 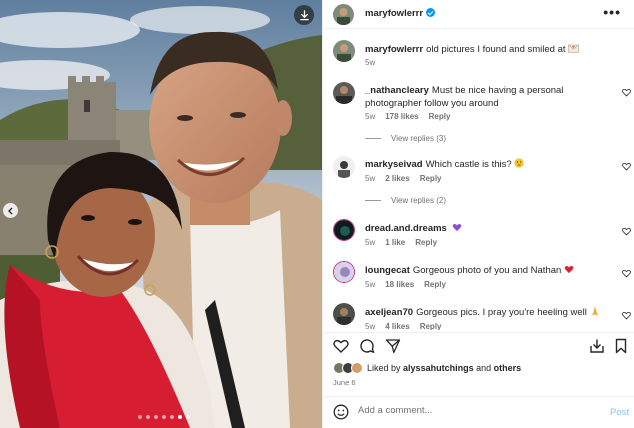 What do you see at coordinates (457, 228) in the screenshot?
I see `purple-heart-emoji-icon` at bounding box center [457, 228].